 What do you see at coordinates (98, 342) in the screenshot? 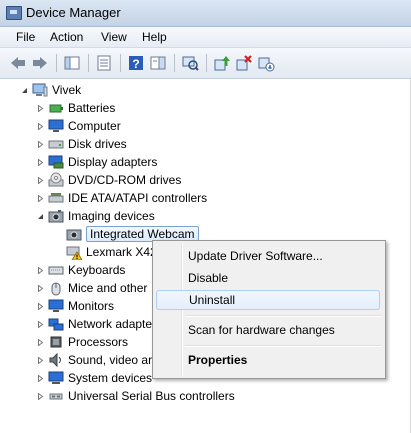
I see `tree-item-label: Processors` at bounding box center [98, 342].